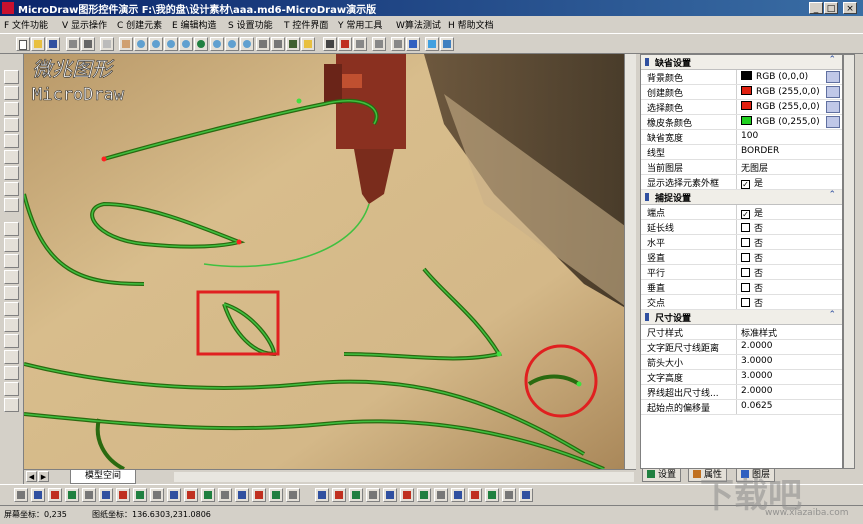 This screenshot has height=524, width=863. I want to click on polyline-tool-icon, so click(11, 93).